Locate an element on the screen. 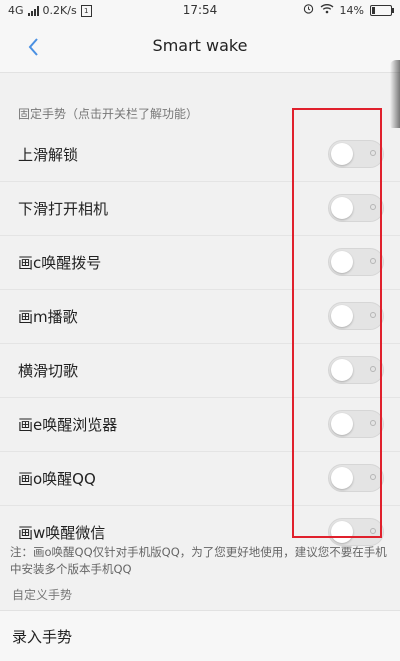  custom-gestures-header: 自定义手势 is located at coordinates (42, 595).